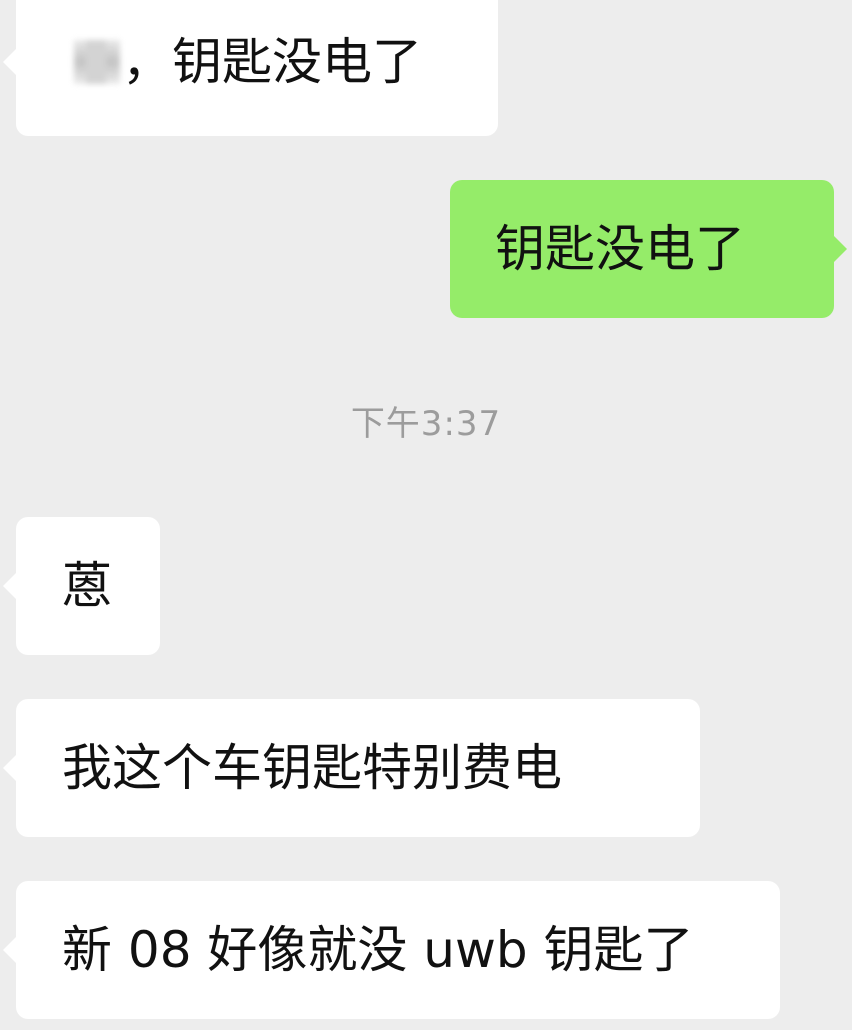 The image size is (852, 1030). I want to click on redacted-name-block, so click(97, 62).